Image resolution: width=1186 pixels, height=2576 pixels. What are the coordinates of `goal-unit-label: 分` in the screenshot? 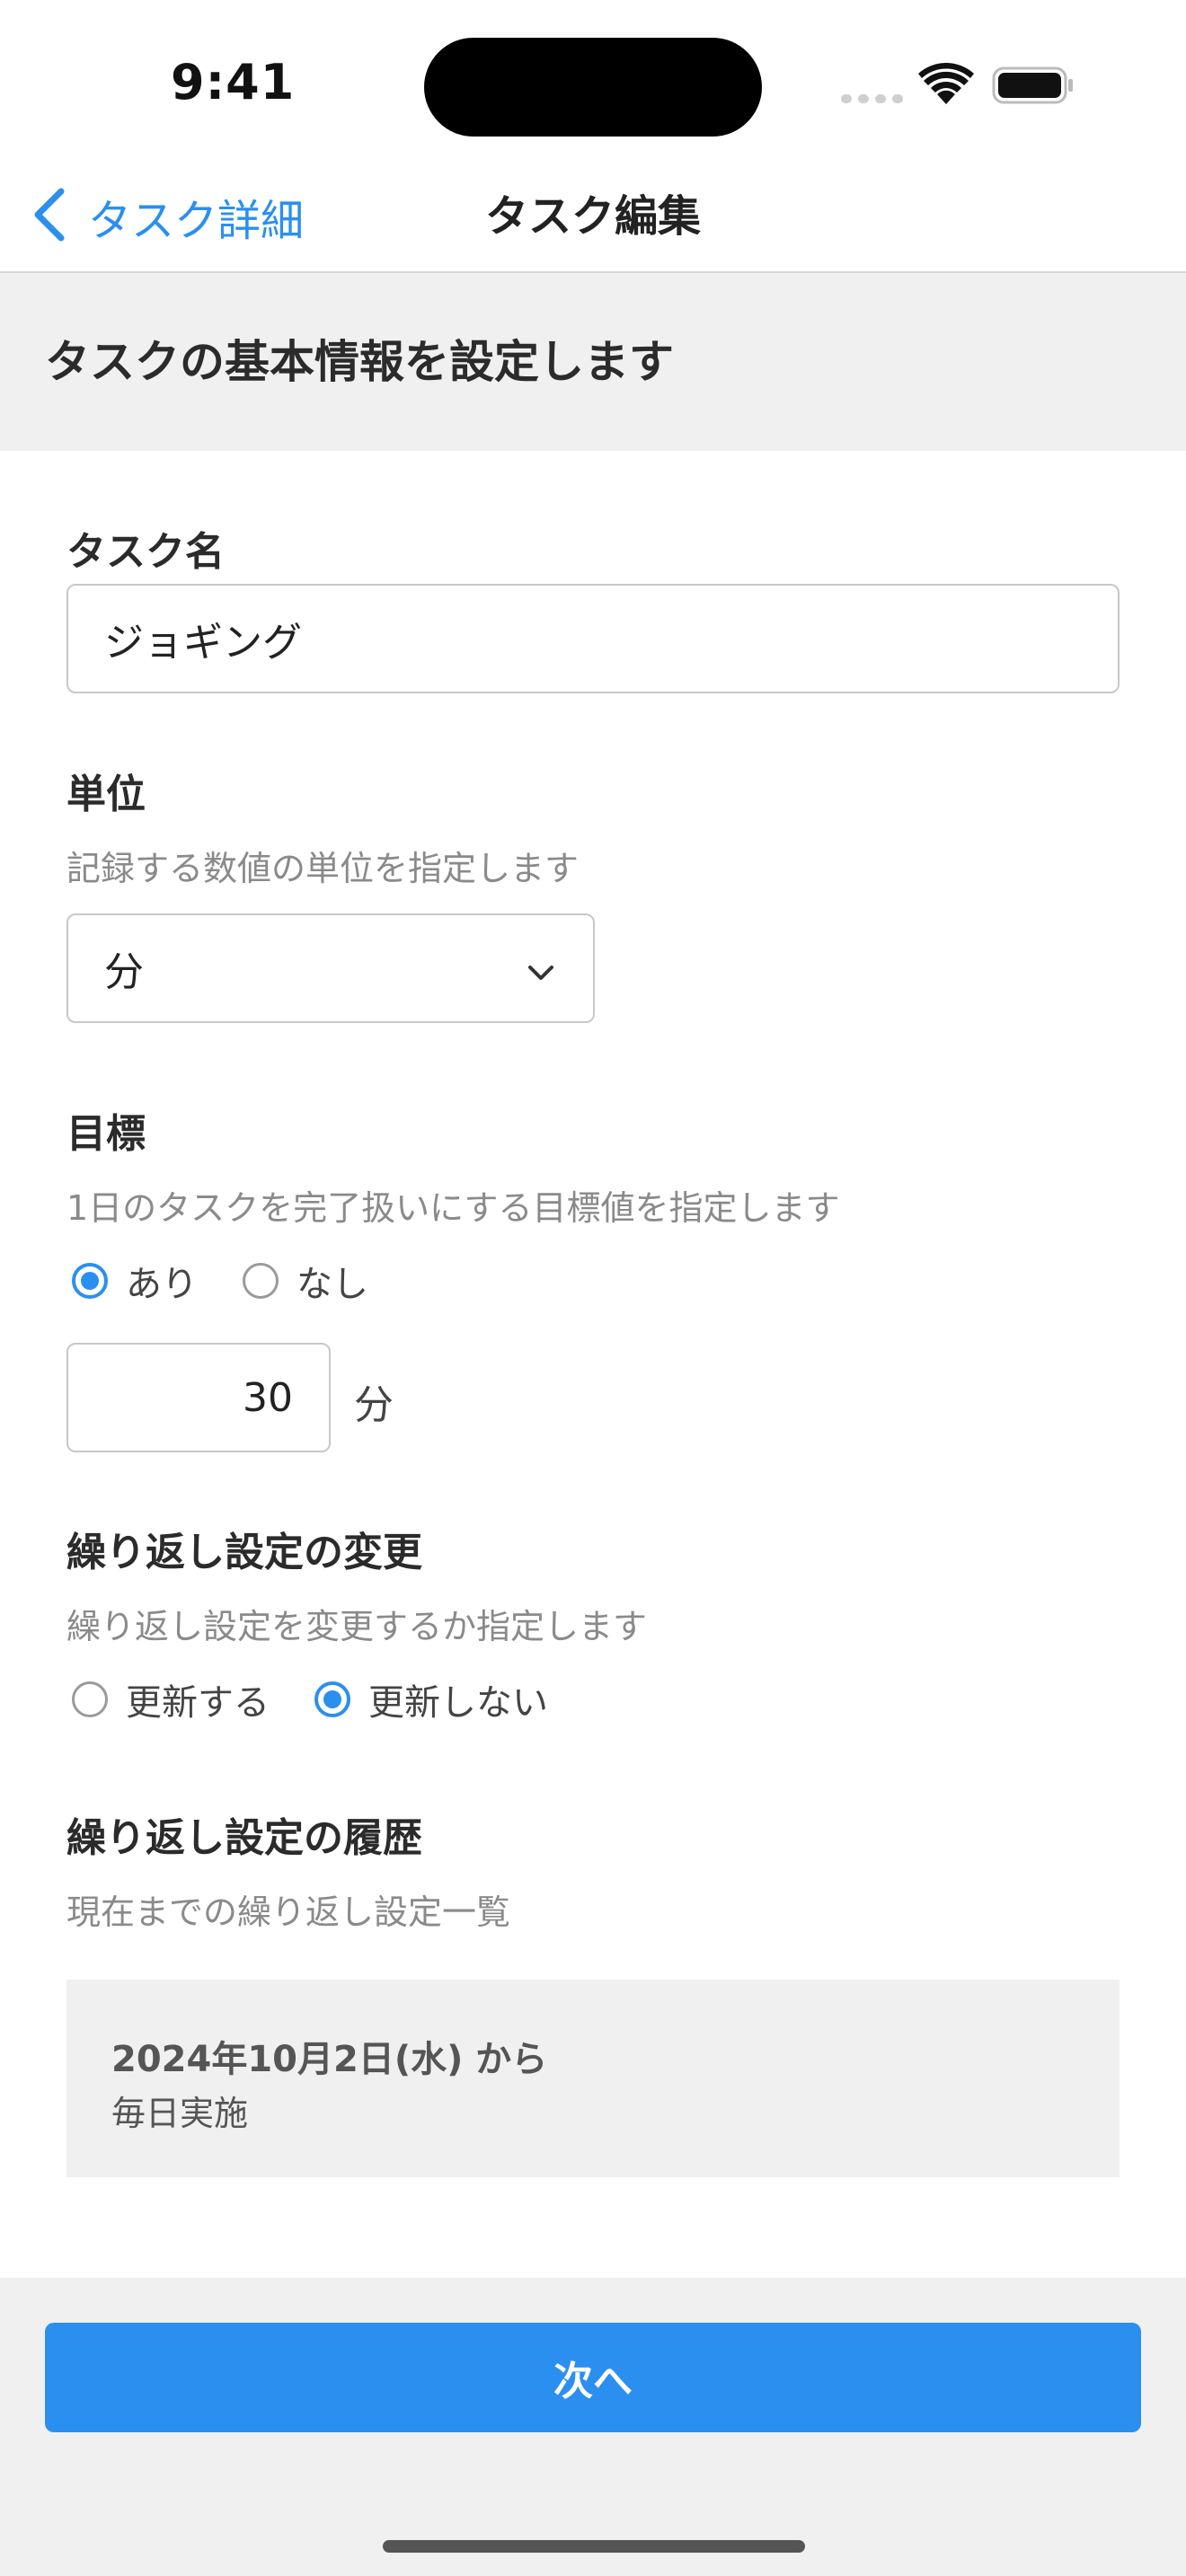 It's located at (374, 1405).